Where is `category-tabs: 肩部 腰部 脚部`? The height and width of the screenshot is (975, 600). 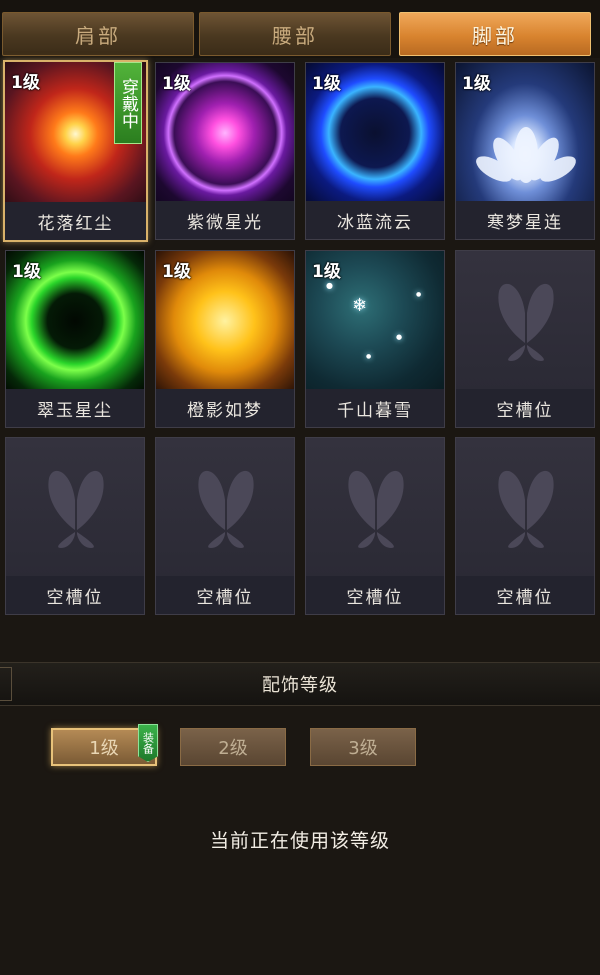
category-tabs: 肩部 腰部 脚部 is located at coordinates (300, 29).